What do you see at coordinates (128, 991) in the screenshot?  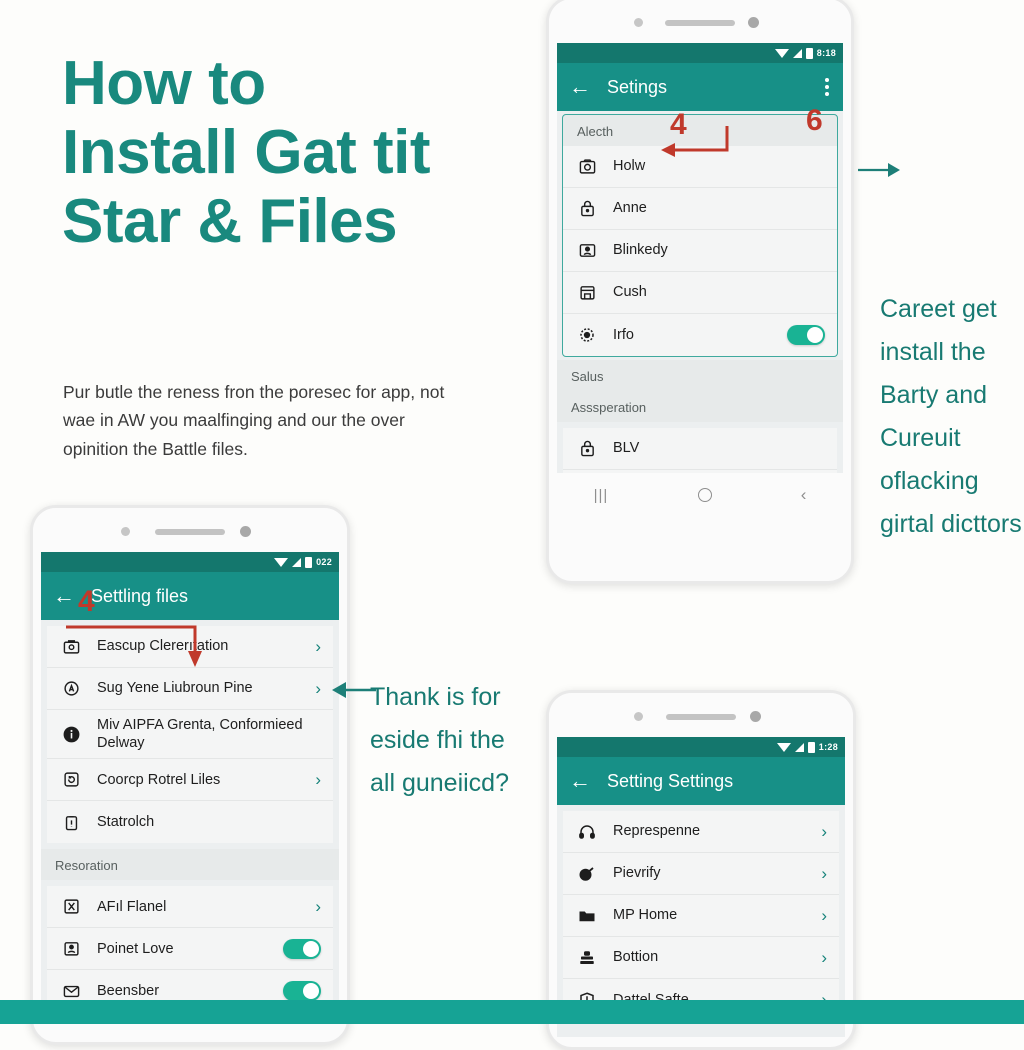 I see `list-item-label: Beensber` at bounding box center [128, 991].